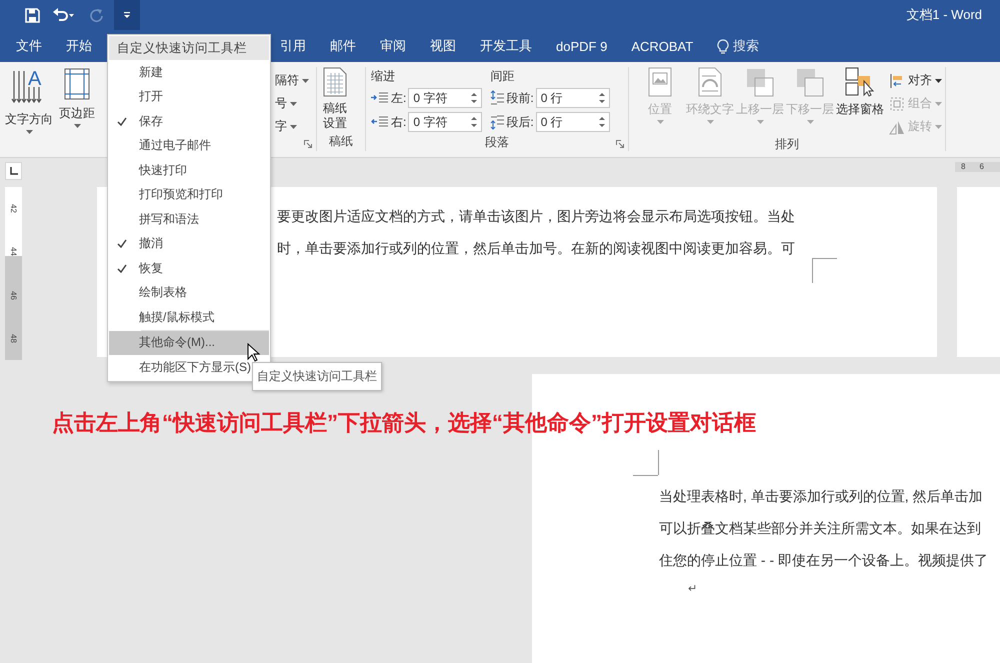  Describe the element at coordinates (723, 46) in the screenshot. I see `lightbulb-icon` at that location.